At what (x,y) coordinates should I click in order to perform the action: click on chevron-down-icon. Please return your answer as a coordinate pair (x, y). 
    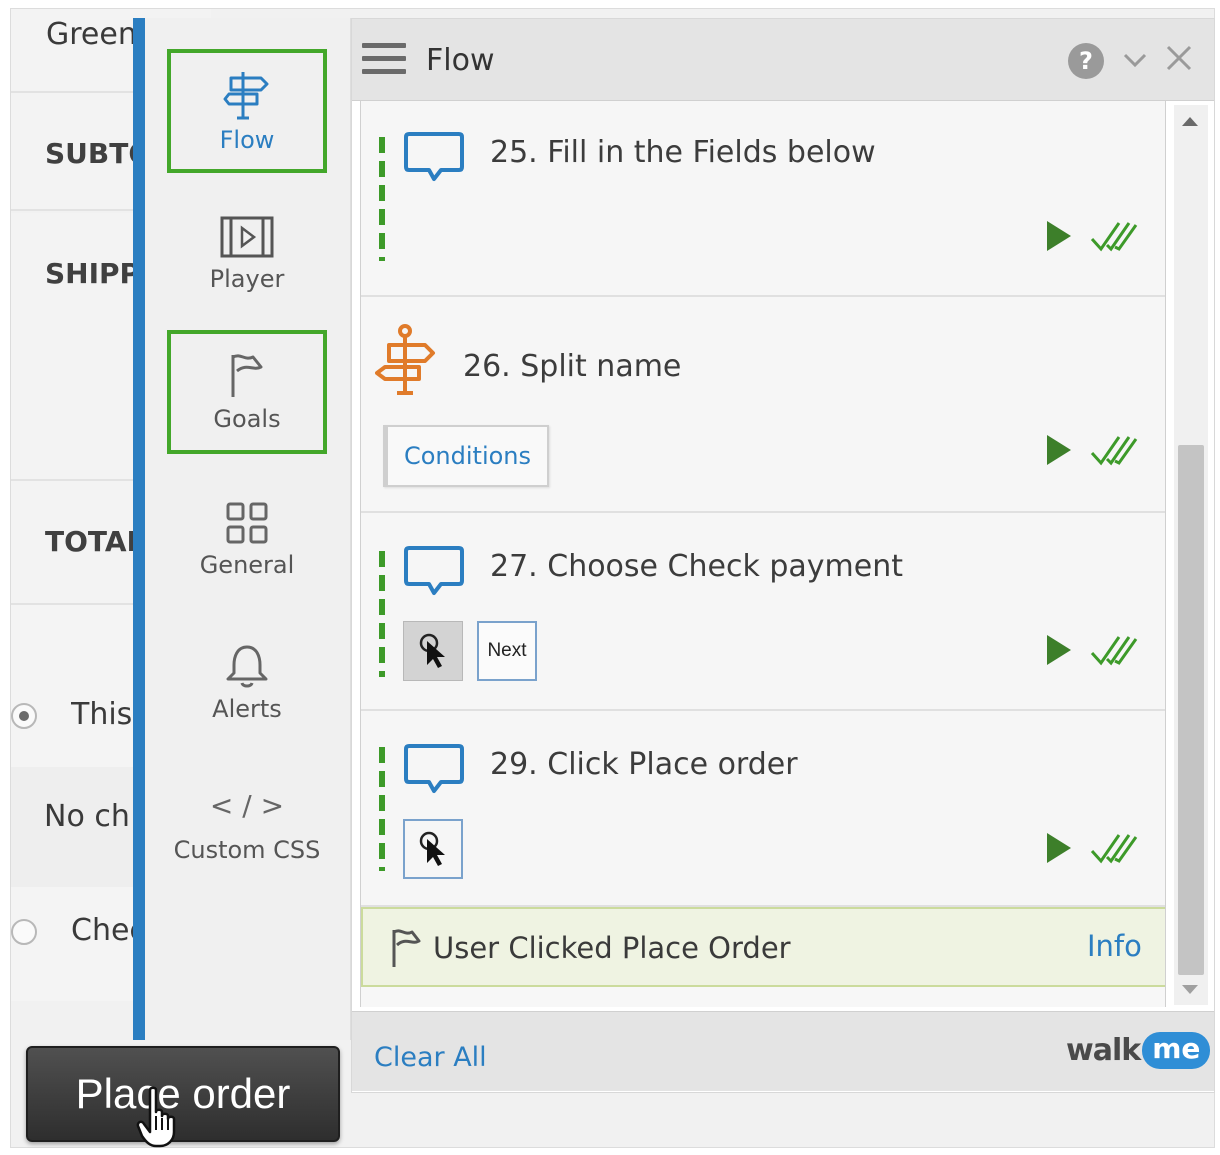
    Looking at the image, I should click on (1135, 60).